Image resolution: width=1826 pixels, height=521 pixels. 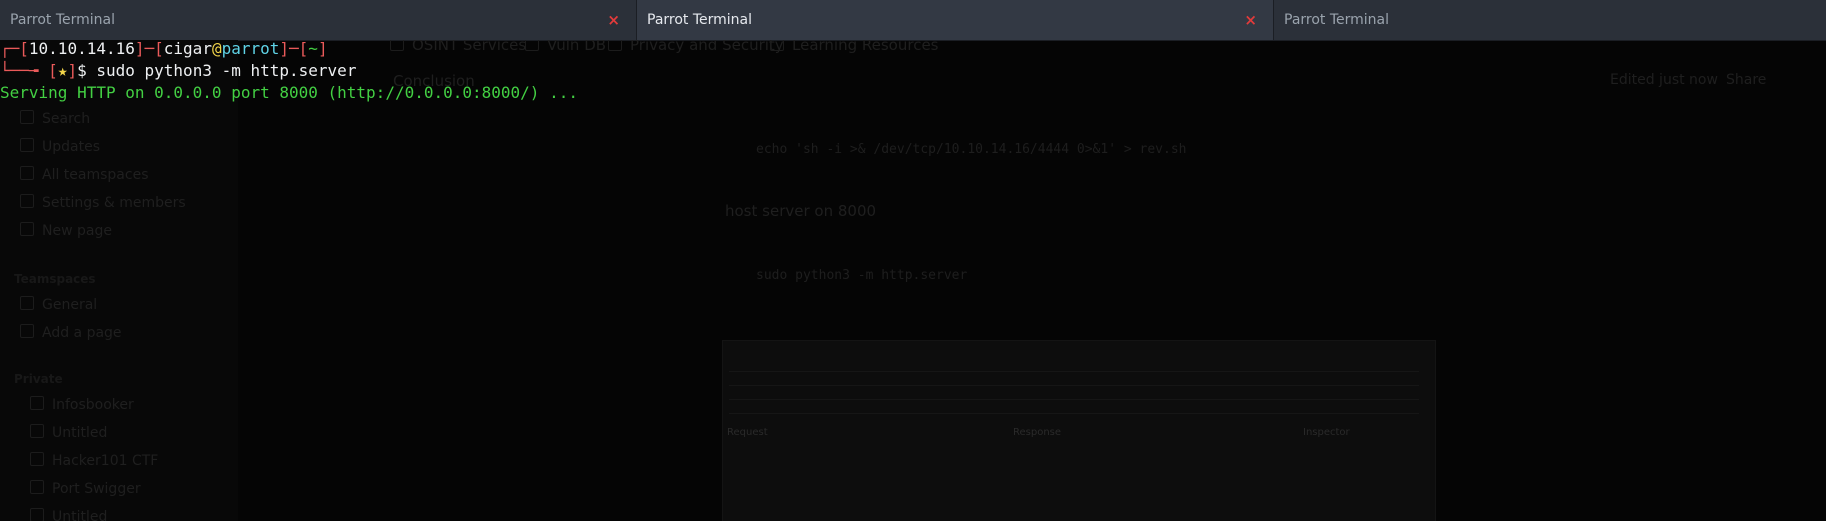 What do you see at coordinates (87, 70) in the screenshot?
I see `prompt-dollar: $` at bounding box center [87, 70].